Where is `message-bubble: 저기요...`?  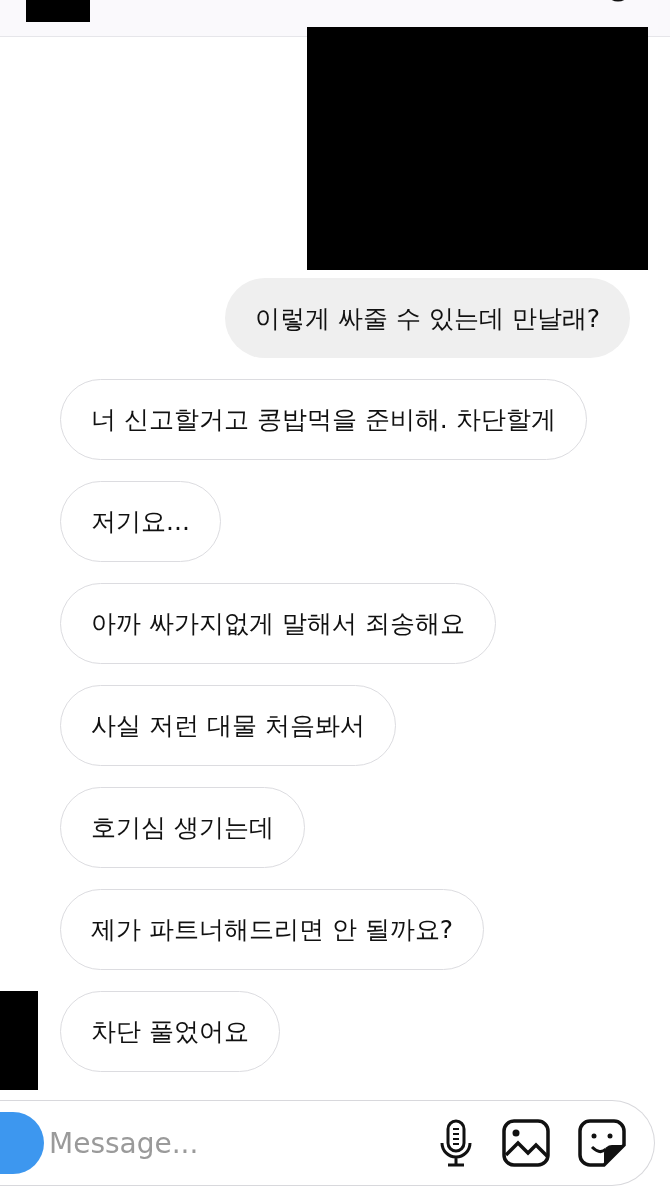
message-bubble: 저기요... is located at coordinates (140, 521).